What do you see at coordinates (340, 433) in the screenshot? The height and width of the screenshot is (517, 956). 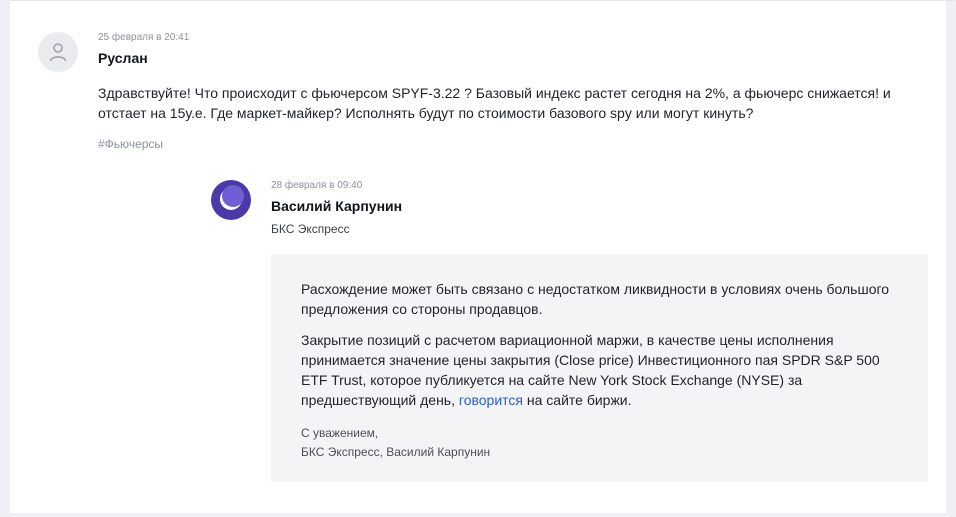 I see `signature-line-1: С уважением,` at bounding box center [340, 433].